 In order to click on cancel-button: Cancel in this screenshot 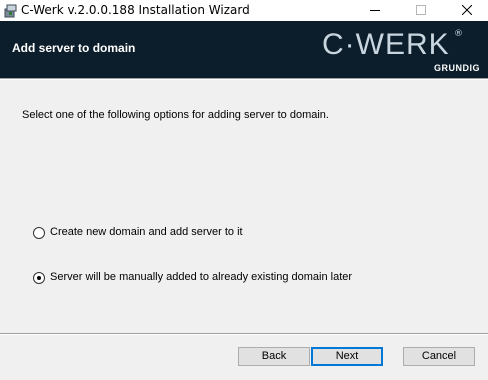, I will do `click(439, 356)`.